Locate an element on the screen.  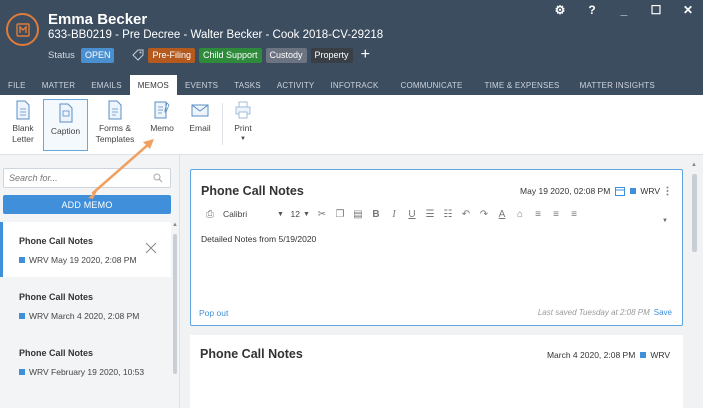
tab-tasks: TASKS is located at coordinates (247, 85).